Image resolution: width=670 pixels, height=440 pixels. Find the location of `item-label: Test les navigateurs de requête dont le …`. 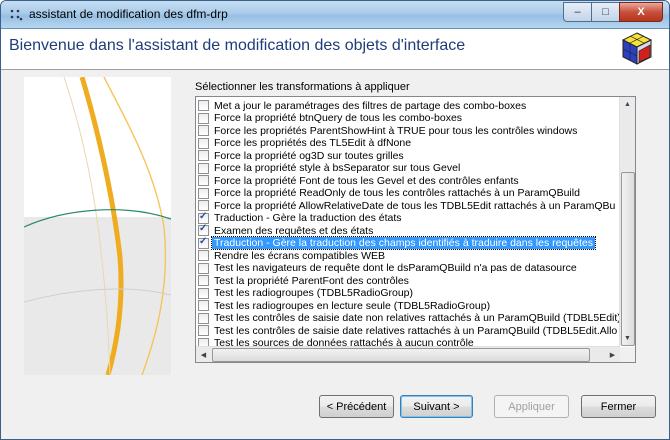

item-label: Test les navigateurs de requête dont le … is located at coordinates (395, 268).